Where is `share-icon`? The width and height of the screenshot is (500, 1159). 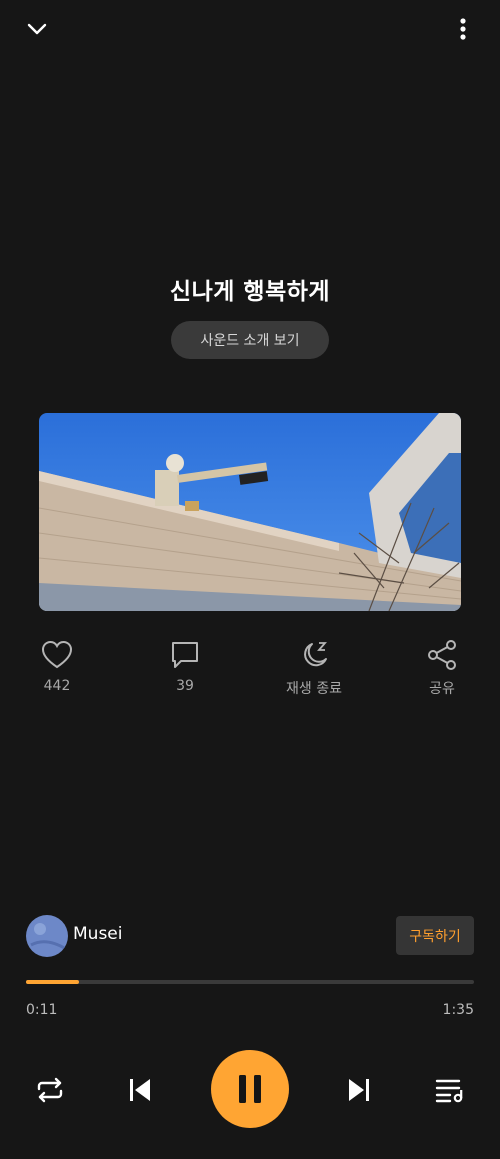
share-icon is located at coordinates (442, 655).